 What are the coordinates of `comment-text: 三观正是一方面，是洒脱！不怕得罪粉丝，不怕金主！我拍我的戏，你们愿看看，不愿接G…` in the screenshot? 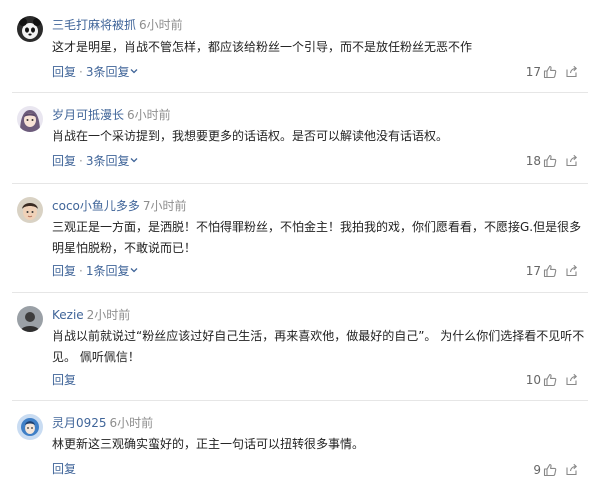 It's located at (317, 237).